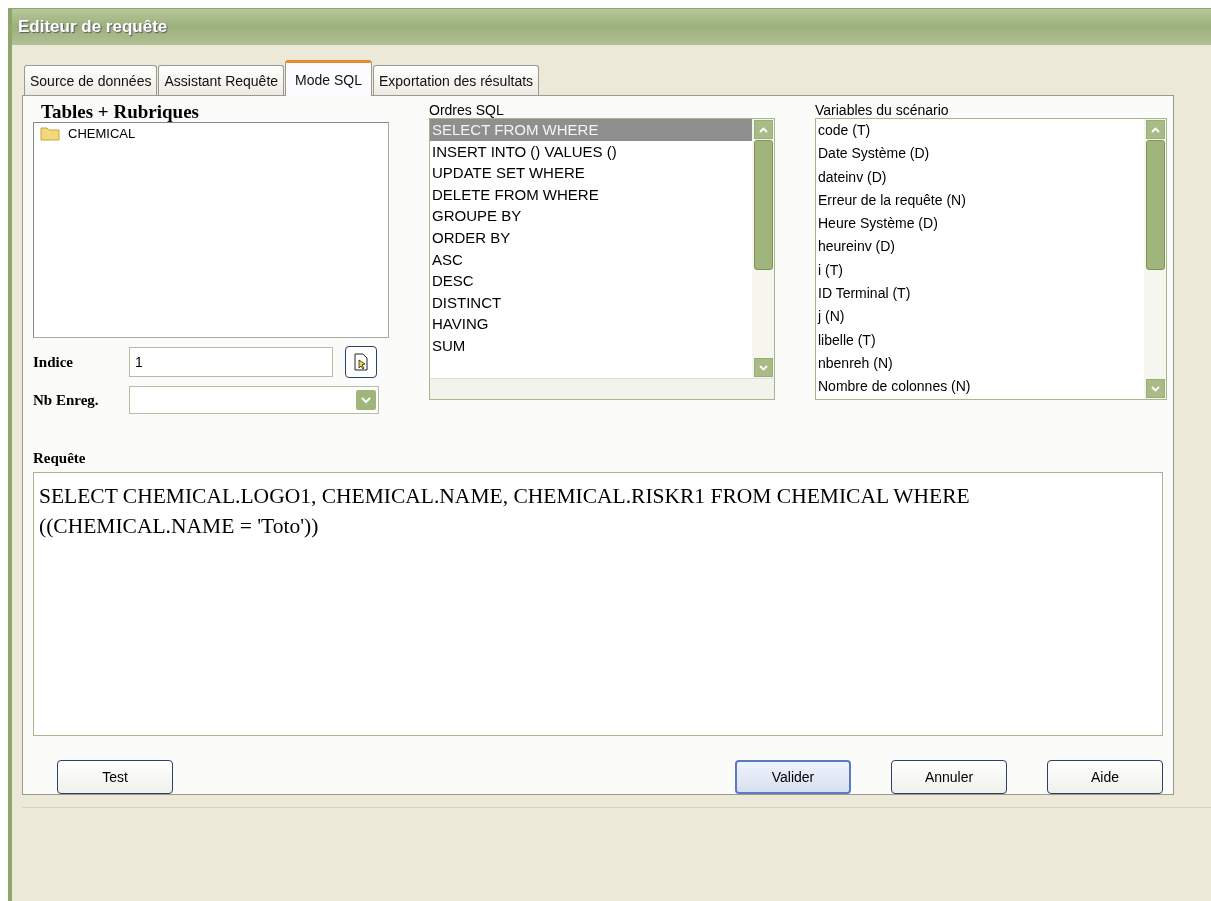 This screenshot has width=1211, height=901. I want to click on list-title: Ordres SQL, so click(467, 110).